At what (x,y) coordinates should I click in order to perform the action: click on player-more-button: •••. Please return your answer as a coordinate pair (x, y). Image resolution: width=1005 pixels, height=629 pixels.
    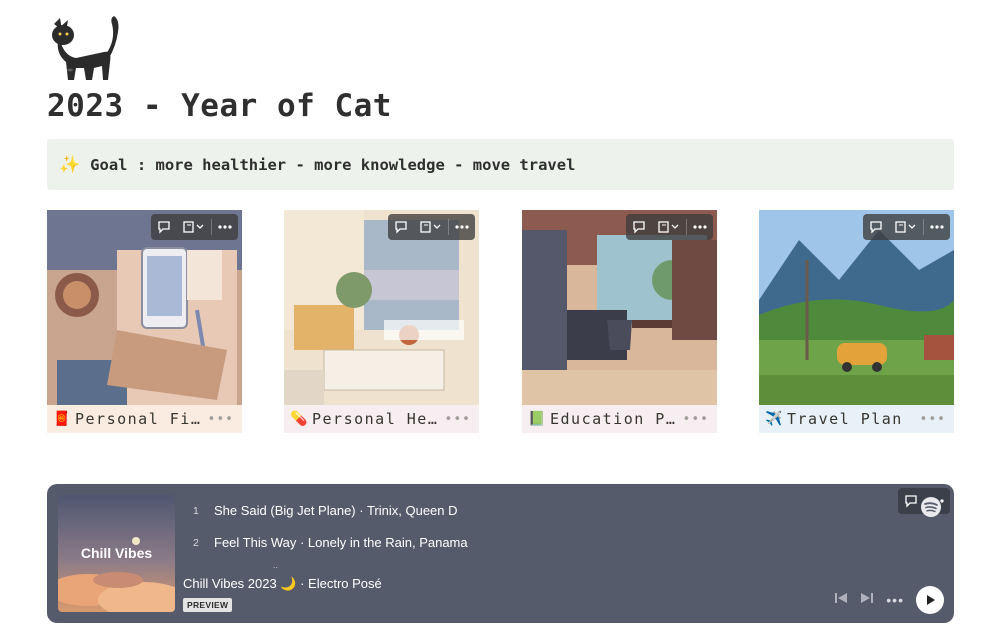
    Looking at the image, I should click on (895, 600).